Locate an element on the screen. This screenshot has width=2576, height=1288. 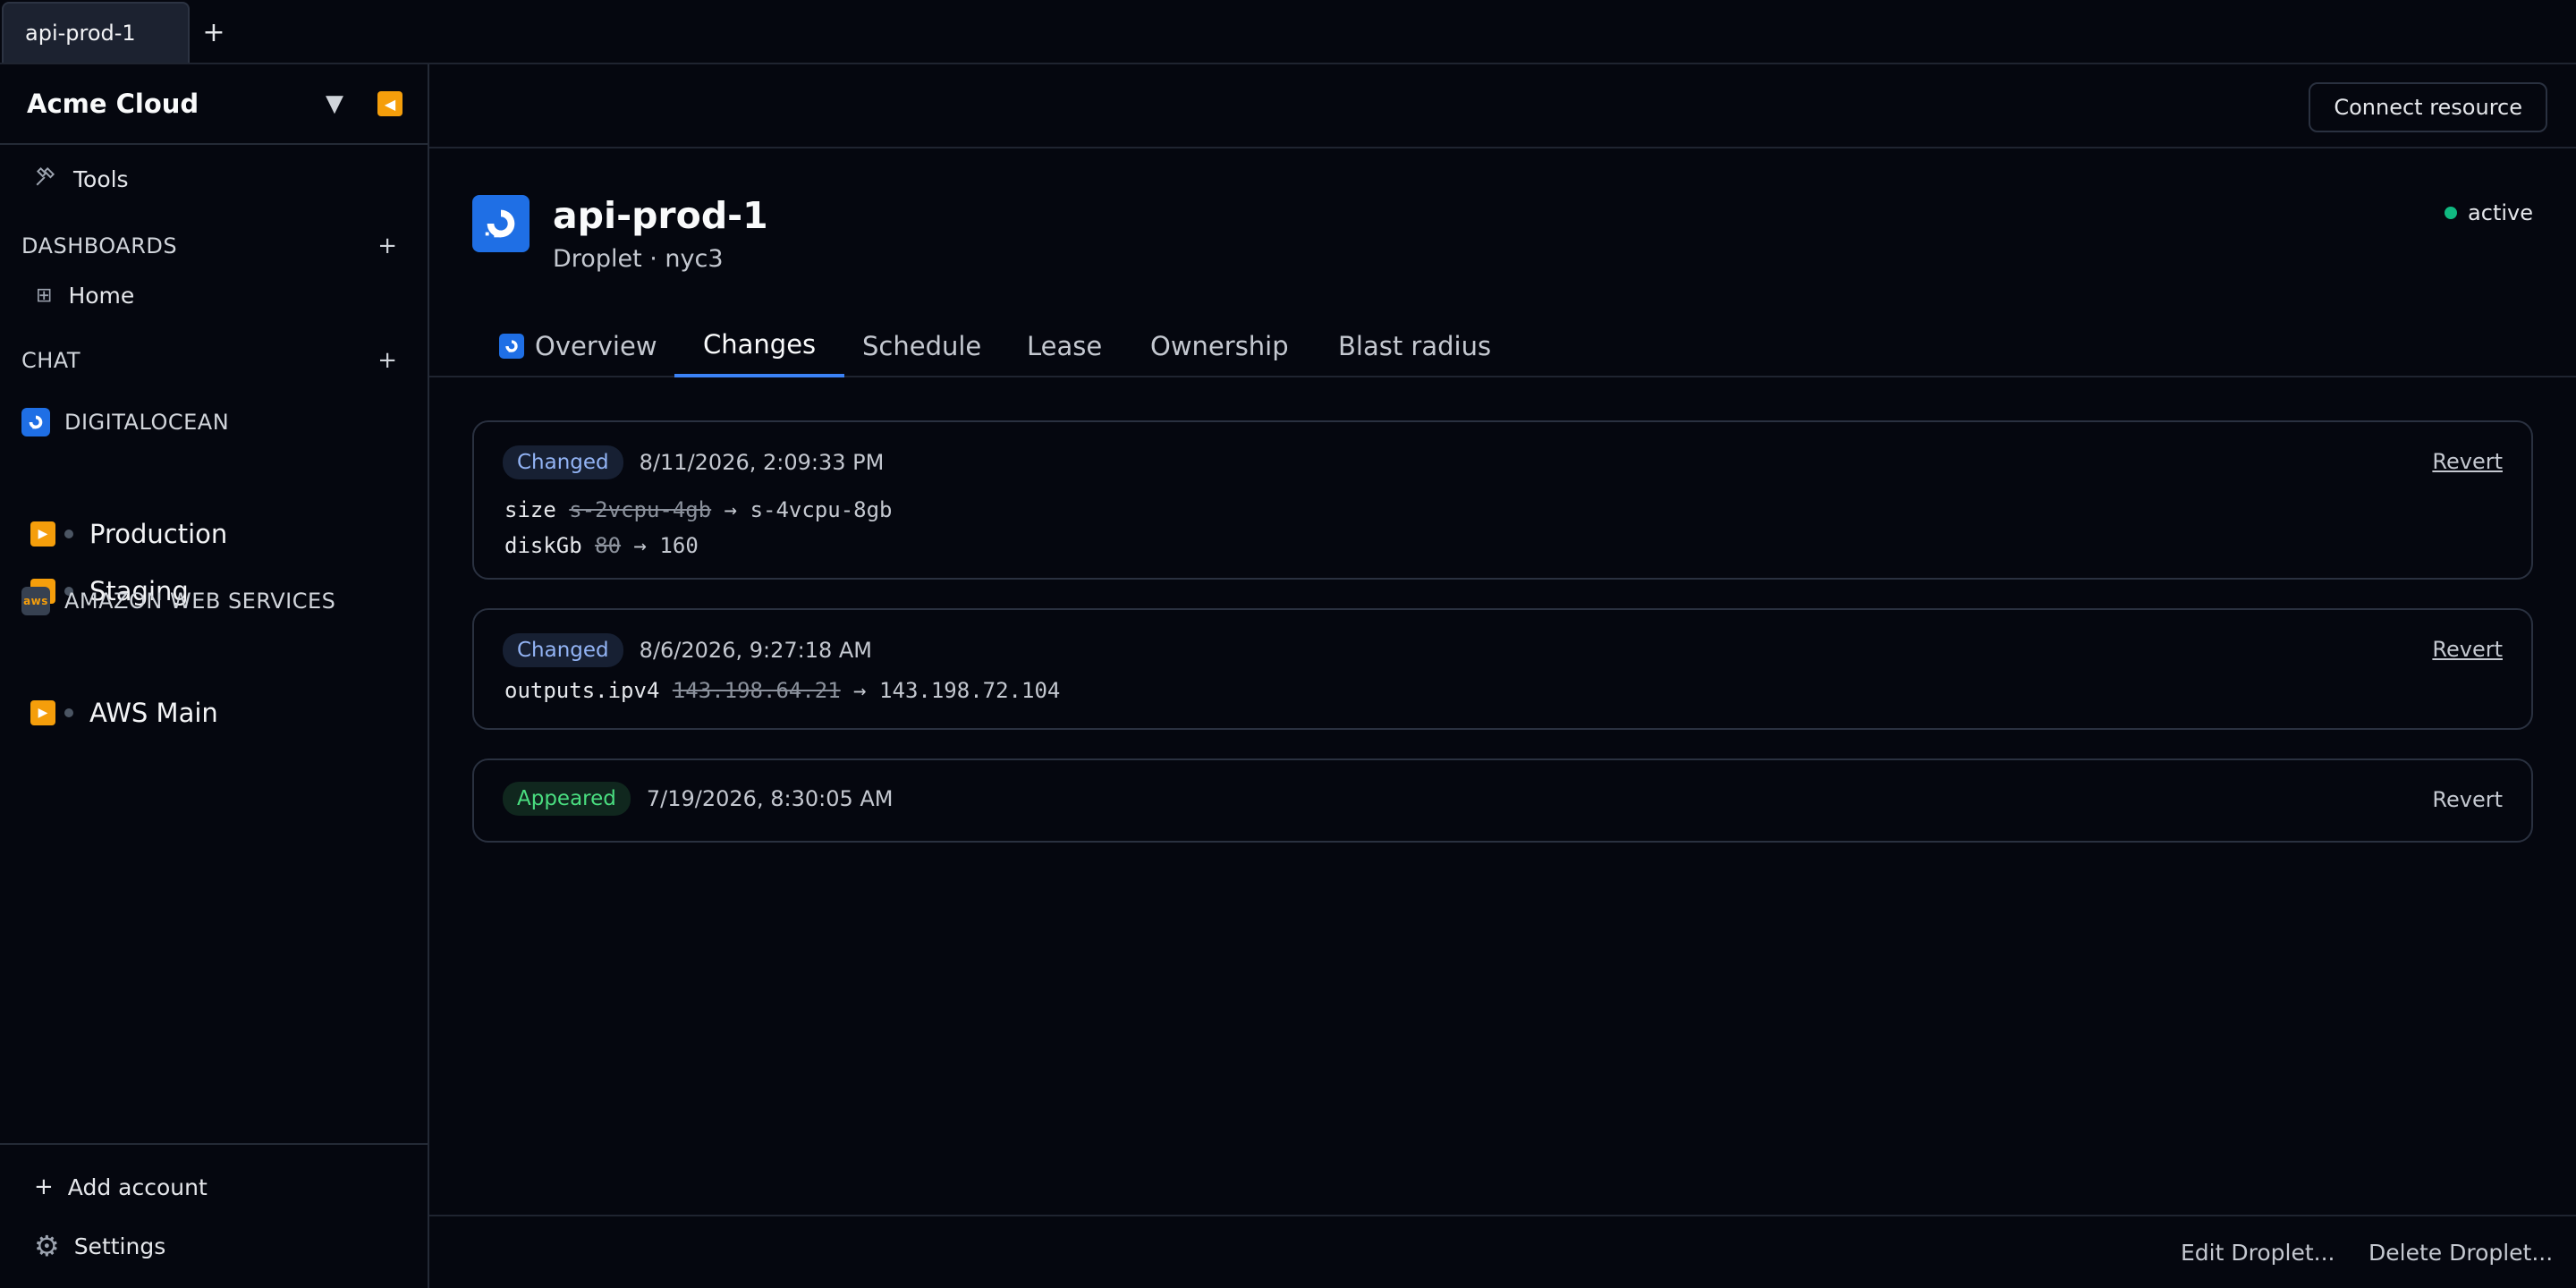
chevron-down-icon: ▼ is located at coordinates (334, 103).